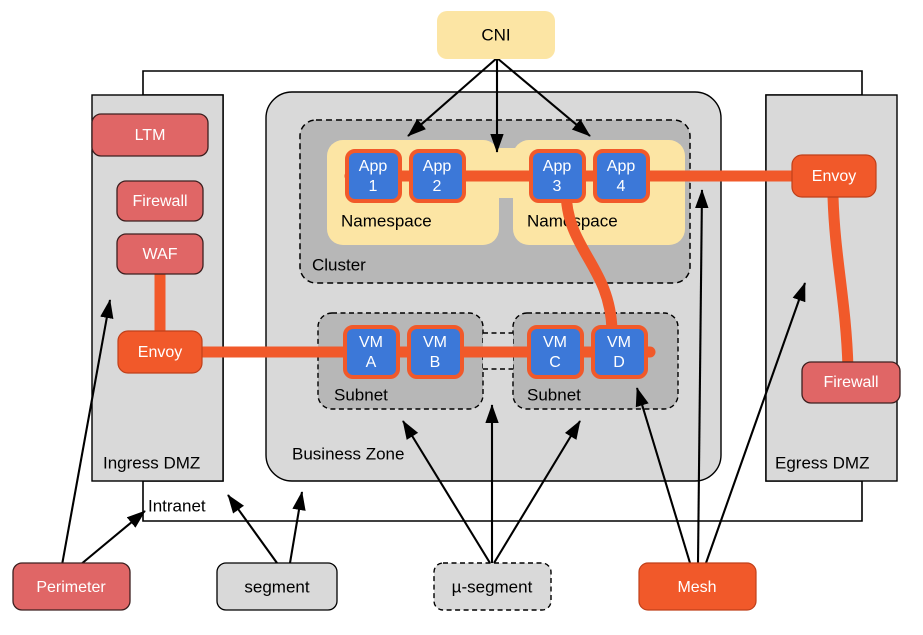 The height and width of the screenshot is (635, 923). I want to click on node-app1-label: App, so click(373, 166).